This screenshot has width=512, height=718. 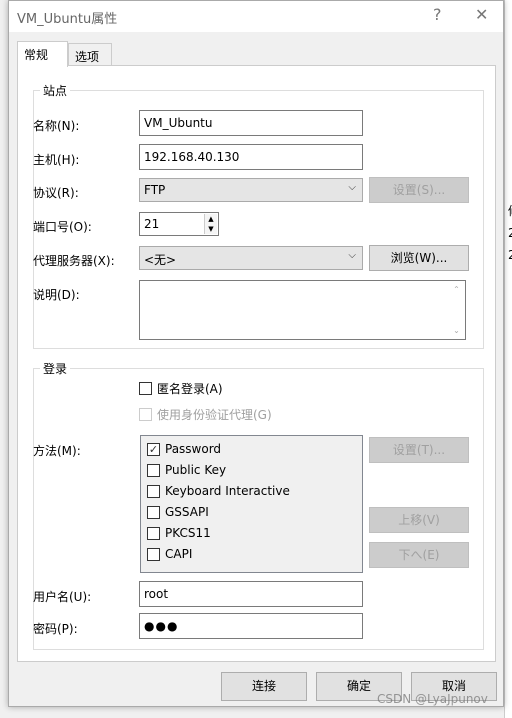 I want to click on tab-options: 选项, so click(x=90, y=54).